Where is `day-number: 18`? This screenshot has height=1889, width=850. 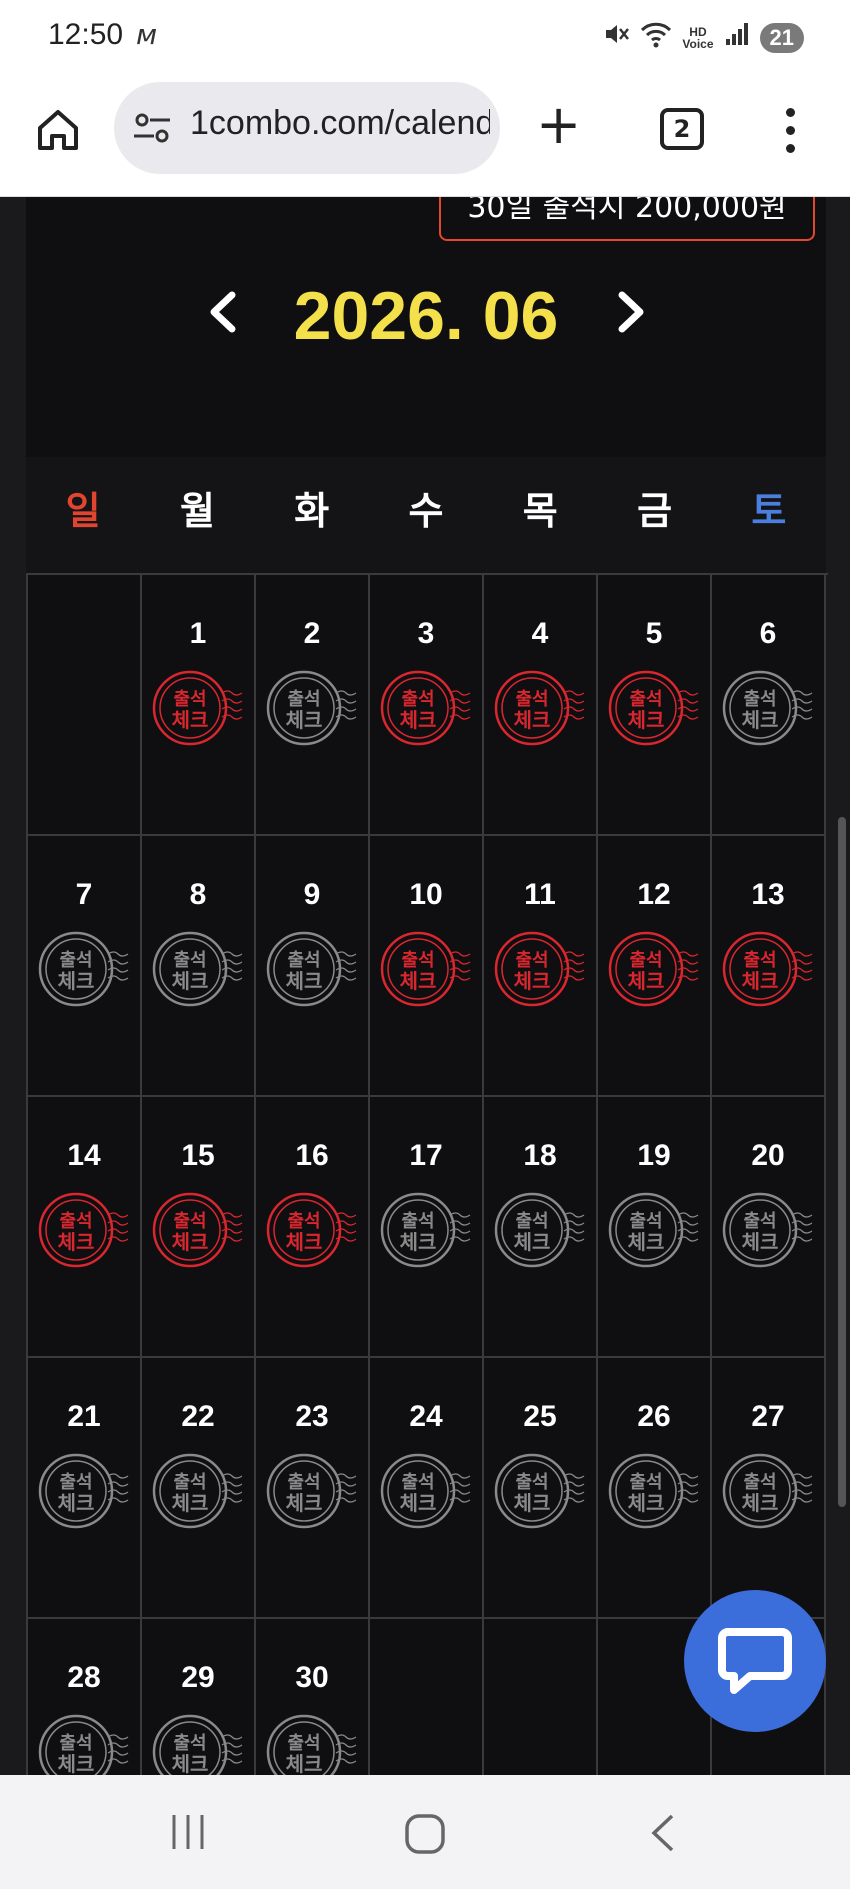
day-number: 18 is located at coordinates (540, 1155).